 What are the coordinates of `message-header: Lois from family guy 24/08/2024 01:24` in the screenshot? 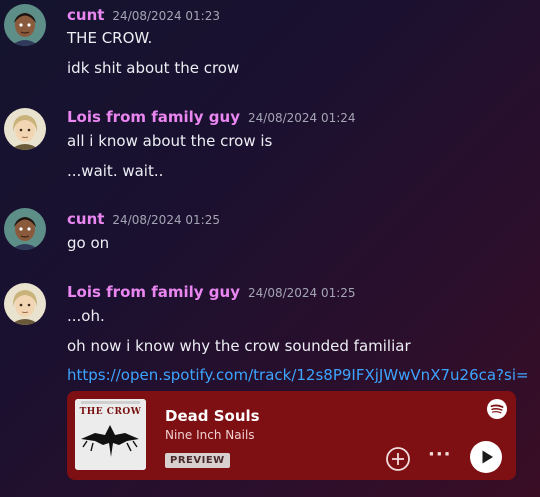 It's located at (211, 116).